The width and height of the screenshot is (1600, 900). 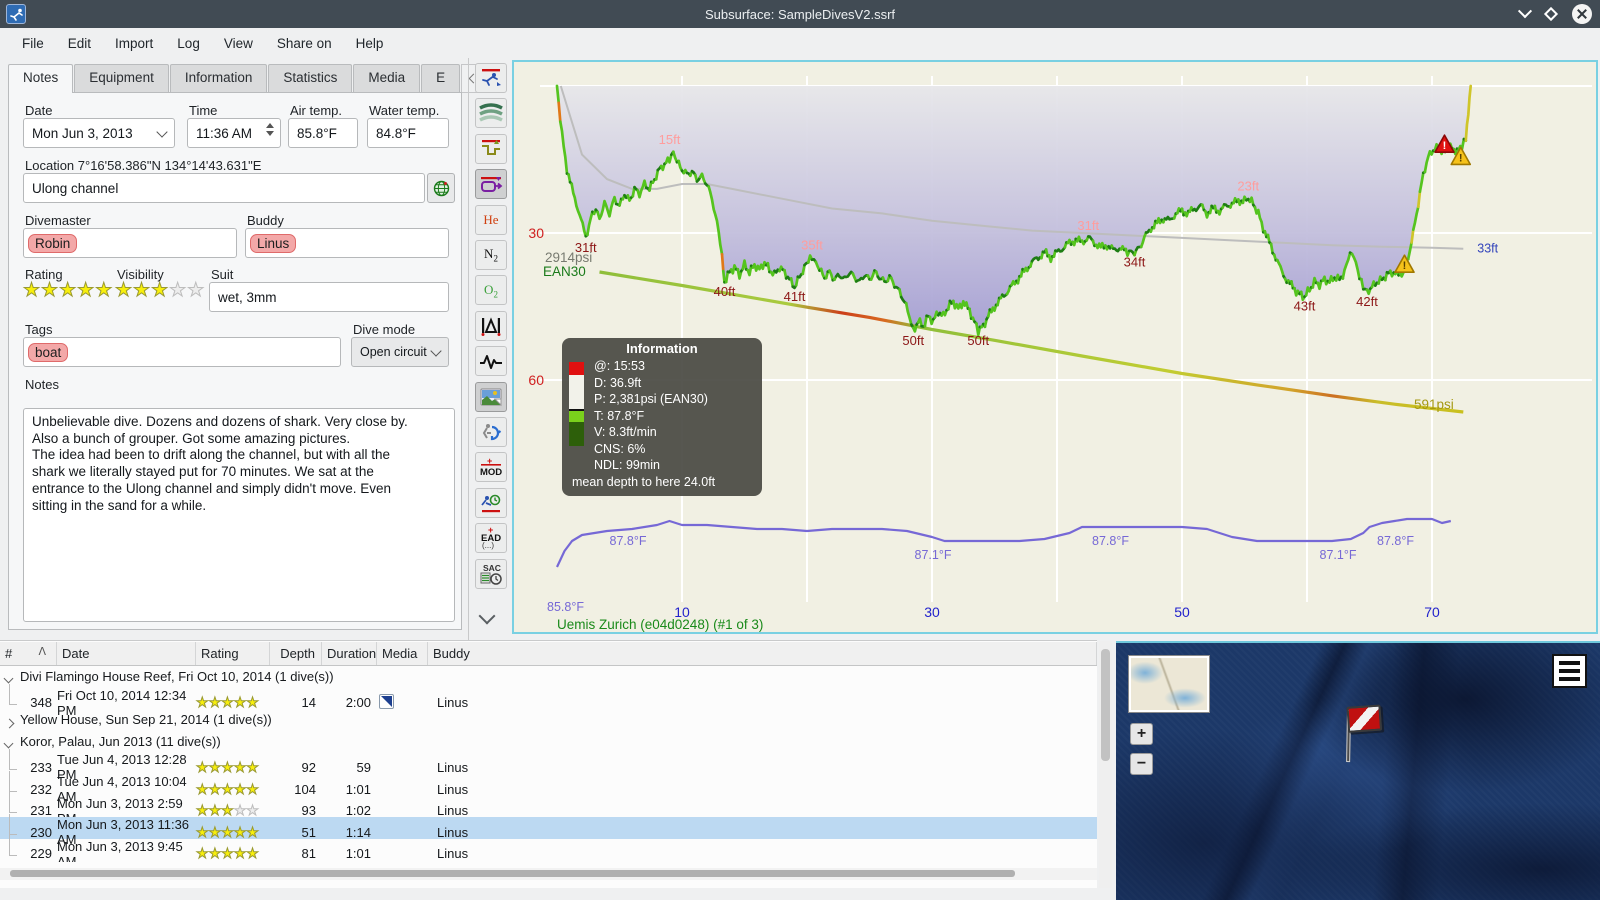 I want to click on pictures-toggle-button, so click(x=491, y=396).